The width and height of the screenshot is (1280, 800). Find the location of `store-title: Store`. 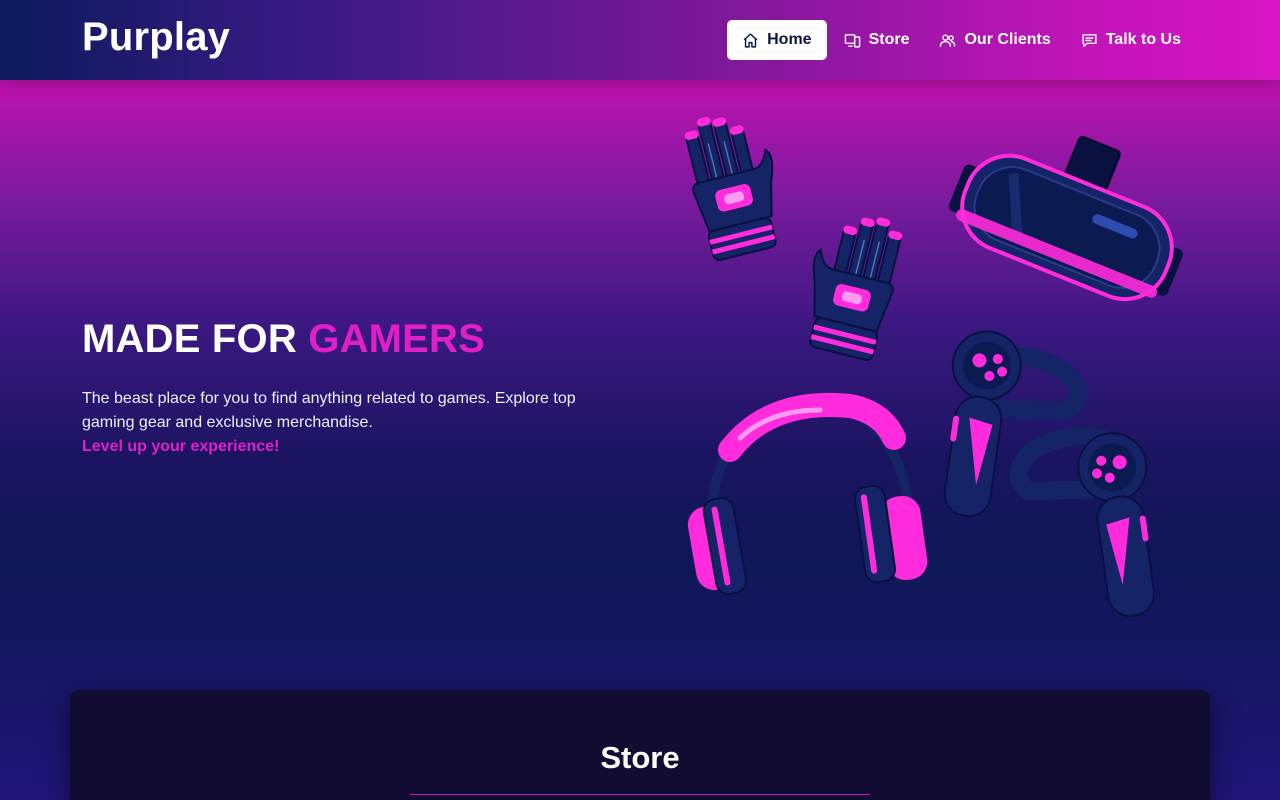

store-title: Store is located at coordinates (640, 757).